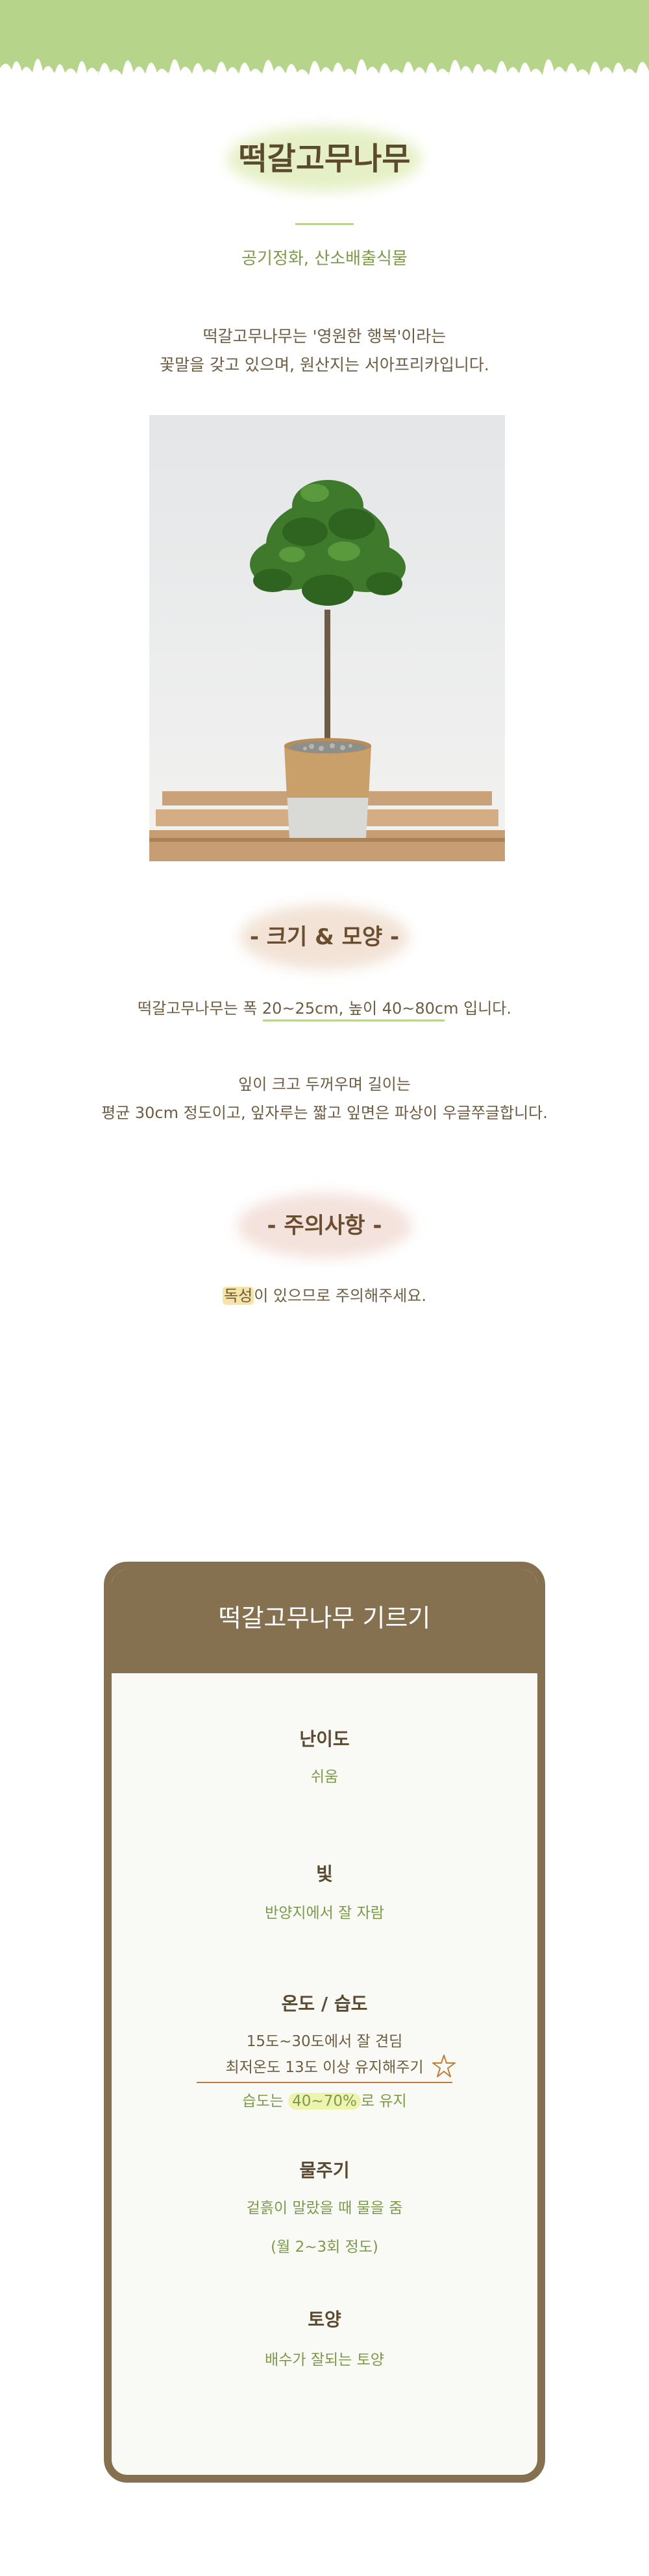 This screenshot has width=649, height=2576. I want to click on light-section: 빛 반양지에서 잘 자람, so click(324, 1893).